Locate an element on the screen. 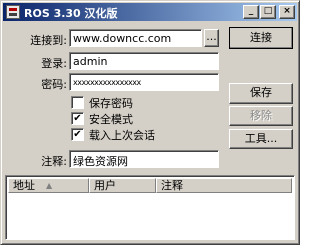 The height and width of the screenshot is (245, 320). login-label: 登录: is located at coordinates (54, 63).